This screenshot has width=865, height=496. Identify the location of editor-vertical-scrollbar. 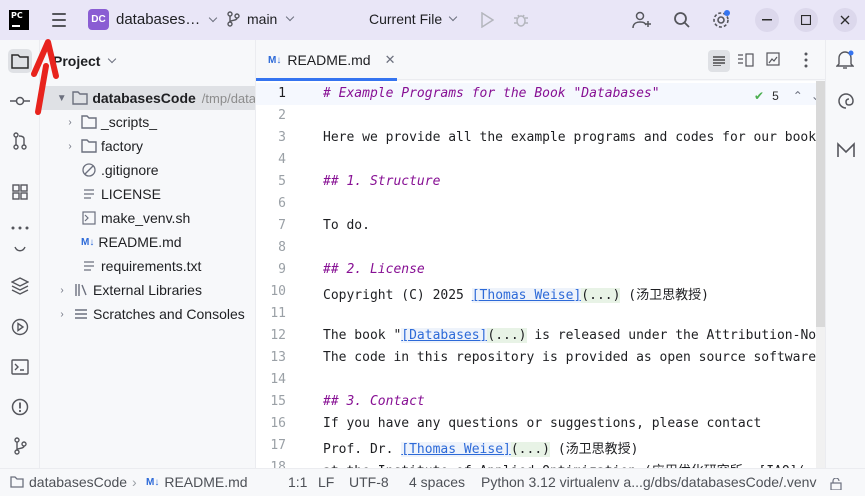
(820, 274).